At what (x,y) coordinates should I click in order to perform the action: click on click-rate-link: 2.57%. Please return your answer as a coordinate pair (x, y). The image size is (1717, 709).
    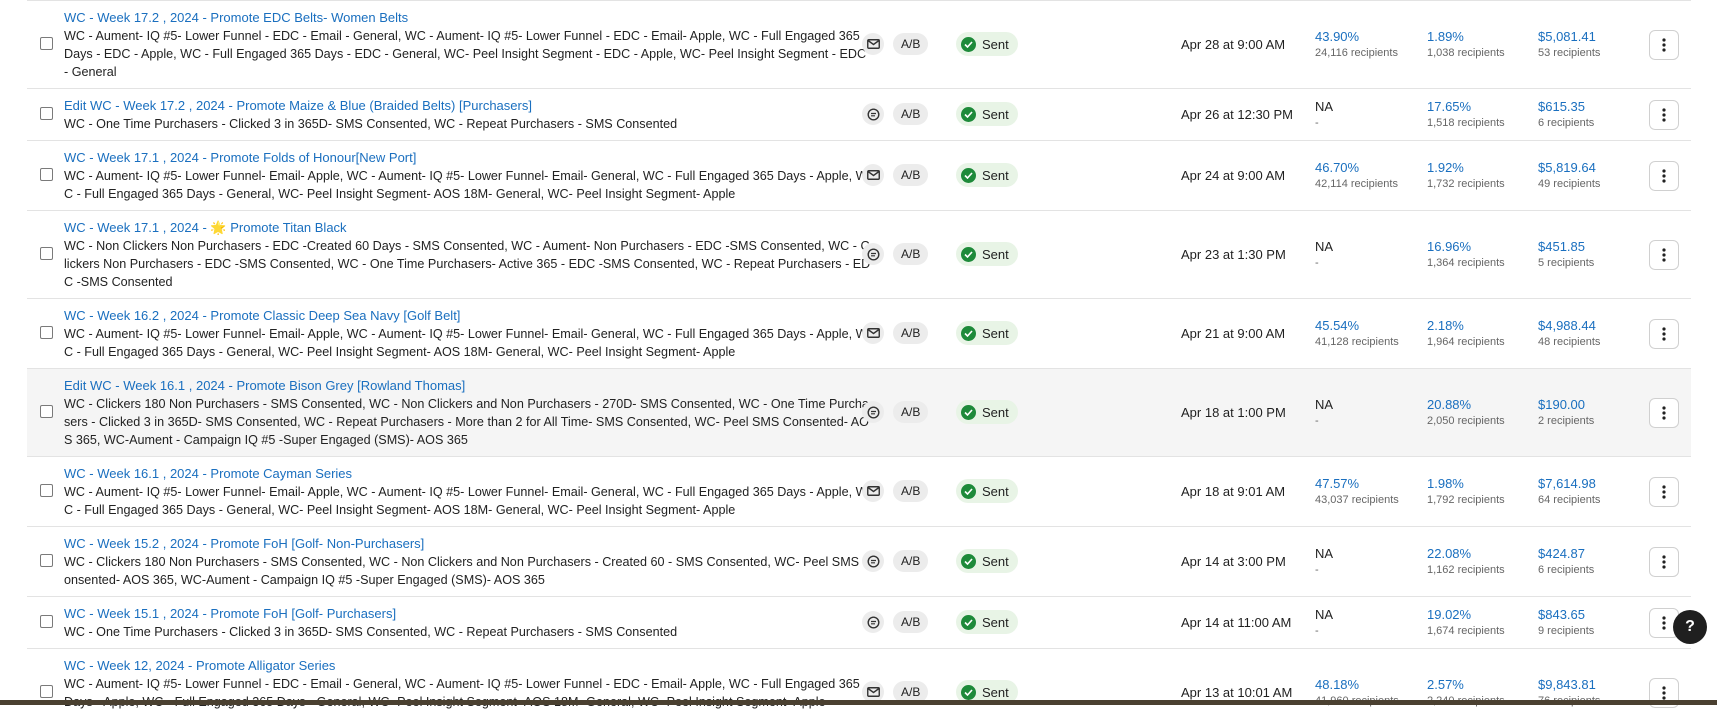
    Looking at the image, I should click on (1466, 685).